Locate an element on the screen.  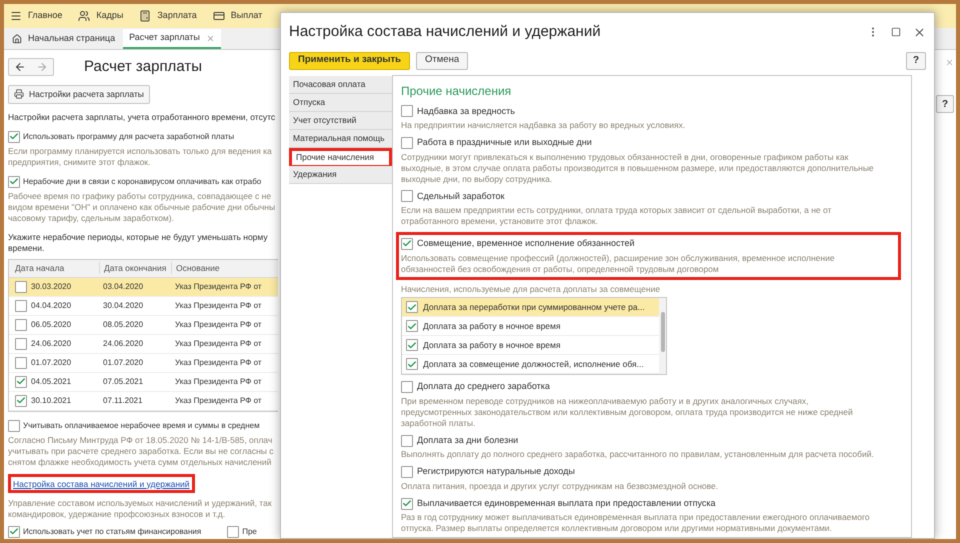
menu-item: Главное is located at coordinates (36, 16).